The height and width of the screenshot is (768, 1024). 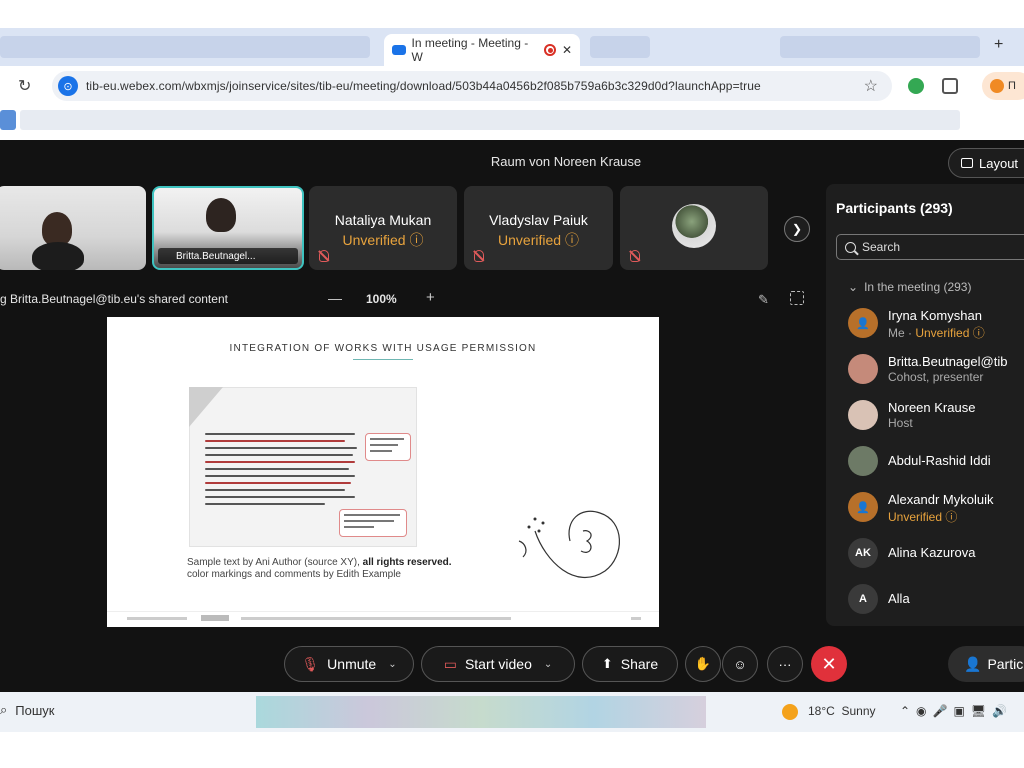 What do you see at coordinates (639, 664) in the screenshot?
I see `share-label: Share` at bounding box center [639, 664].